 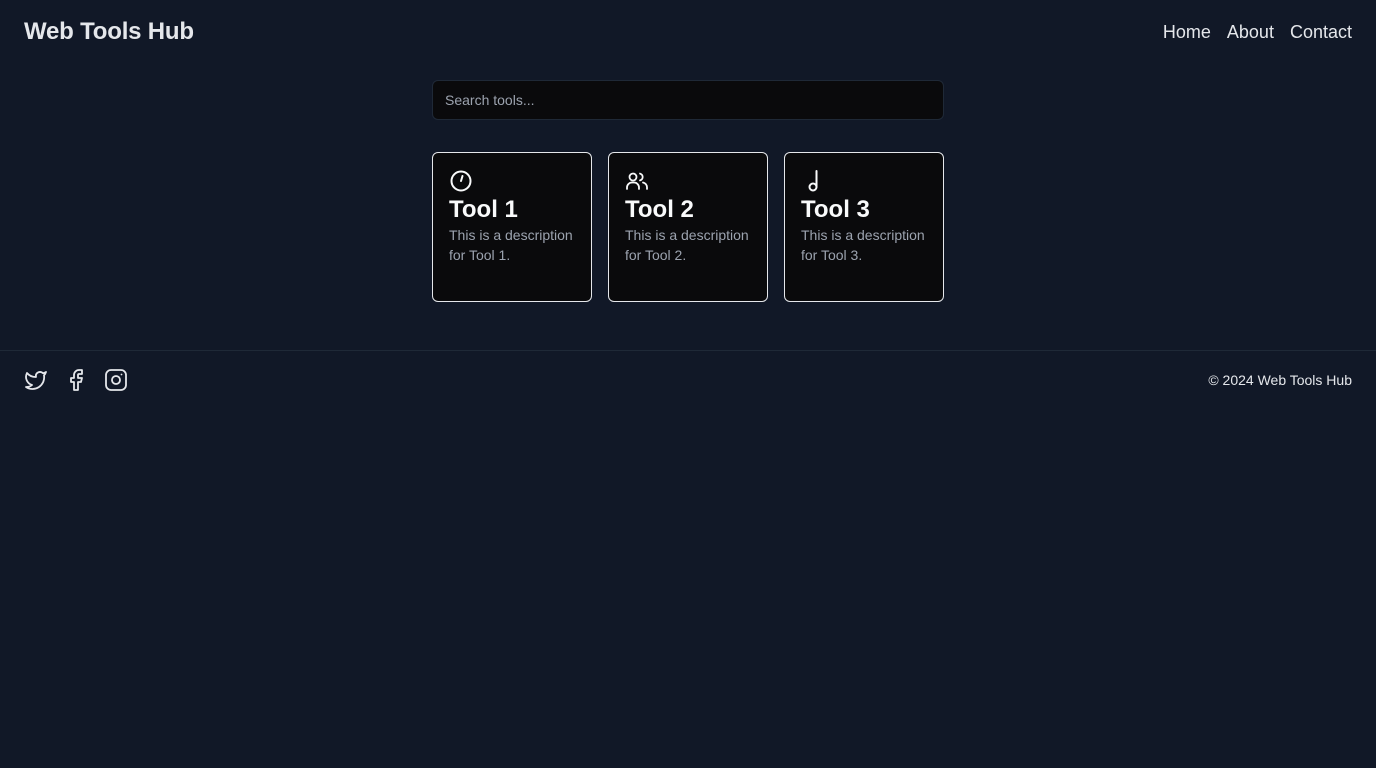 What do you see at coordinates (687, 245) in the screenshot?
I see `tool-card-description: This is a description for Tool 2.` at bounding box center [687, 245].